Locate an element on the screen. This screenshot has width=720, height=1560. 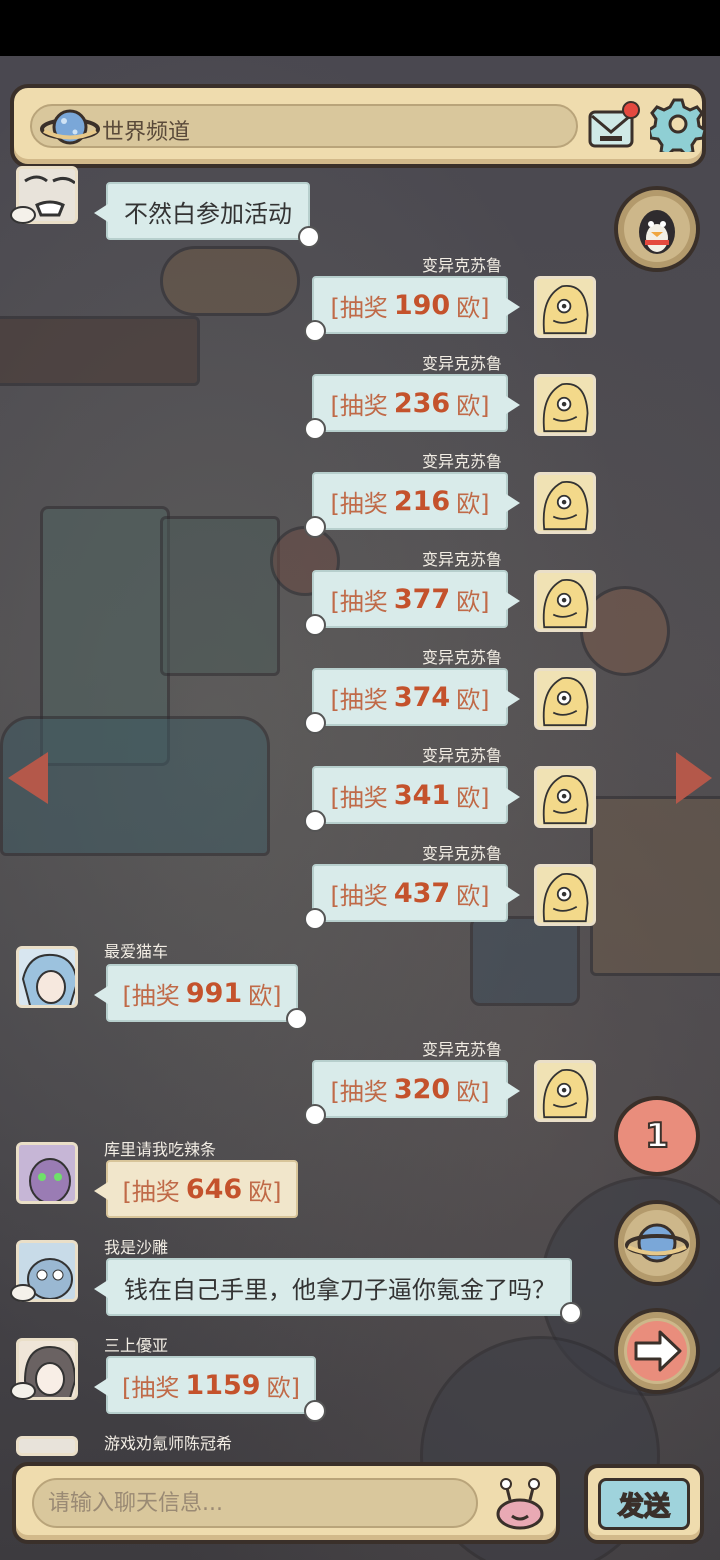
sender-name: 三上優亚 is located at coordinates (136, 1345).